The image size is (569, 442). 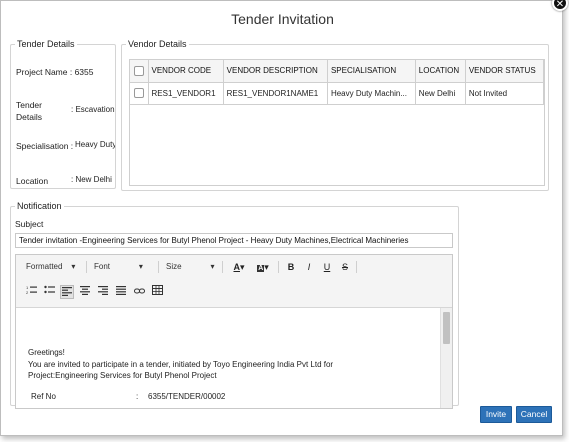 I want to click on italic-button: I, so click(x=309, y=267).